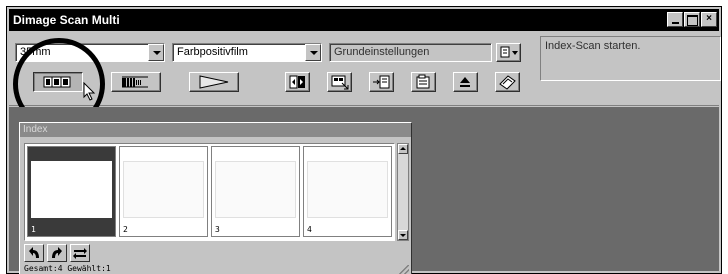 This screenshot has height=274, width=728. I want to click on title-bar: Dimage Scan Multi ×, so click(364, 20).